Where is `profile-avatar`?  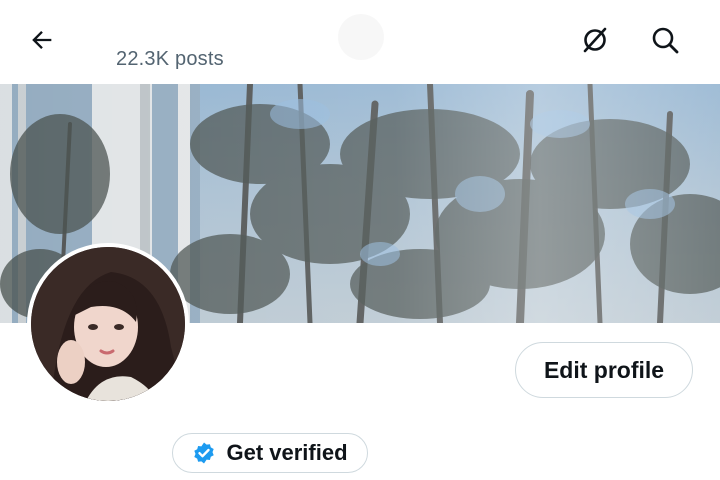
profile-avatar is located at coordinates (108, 324).